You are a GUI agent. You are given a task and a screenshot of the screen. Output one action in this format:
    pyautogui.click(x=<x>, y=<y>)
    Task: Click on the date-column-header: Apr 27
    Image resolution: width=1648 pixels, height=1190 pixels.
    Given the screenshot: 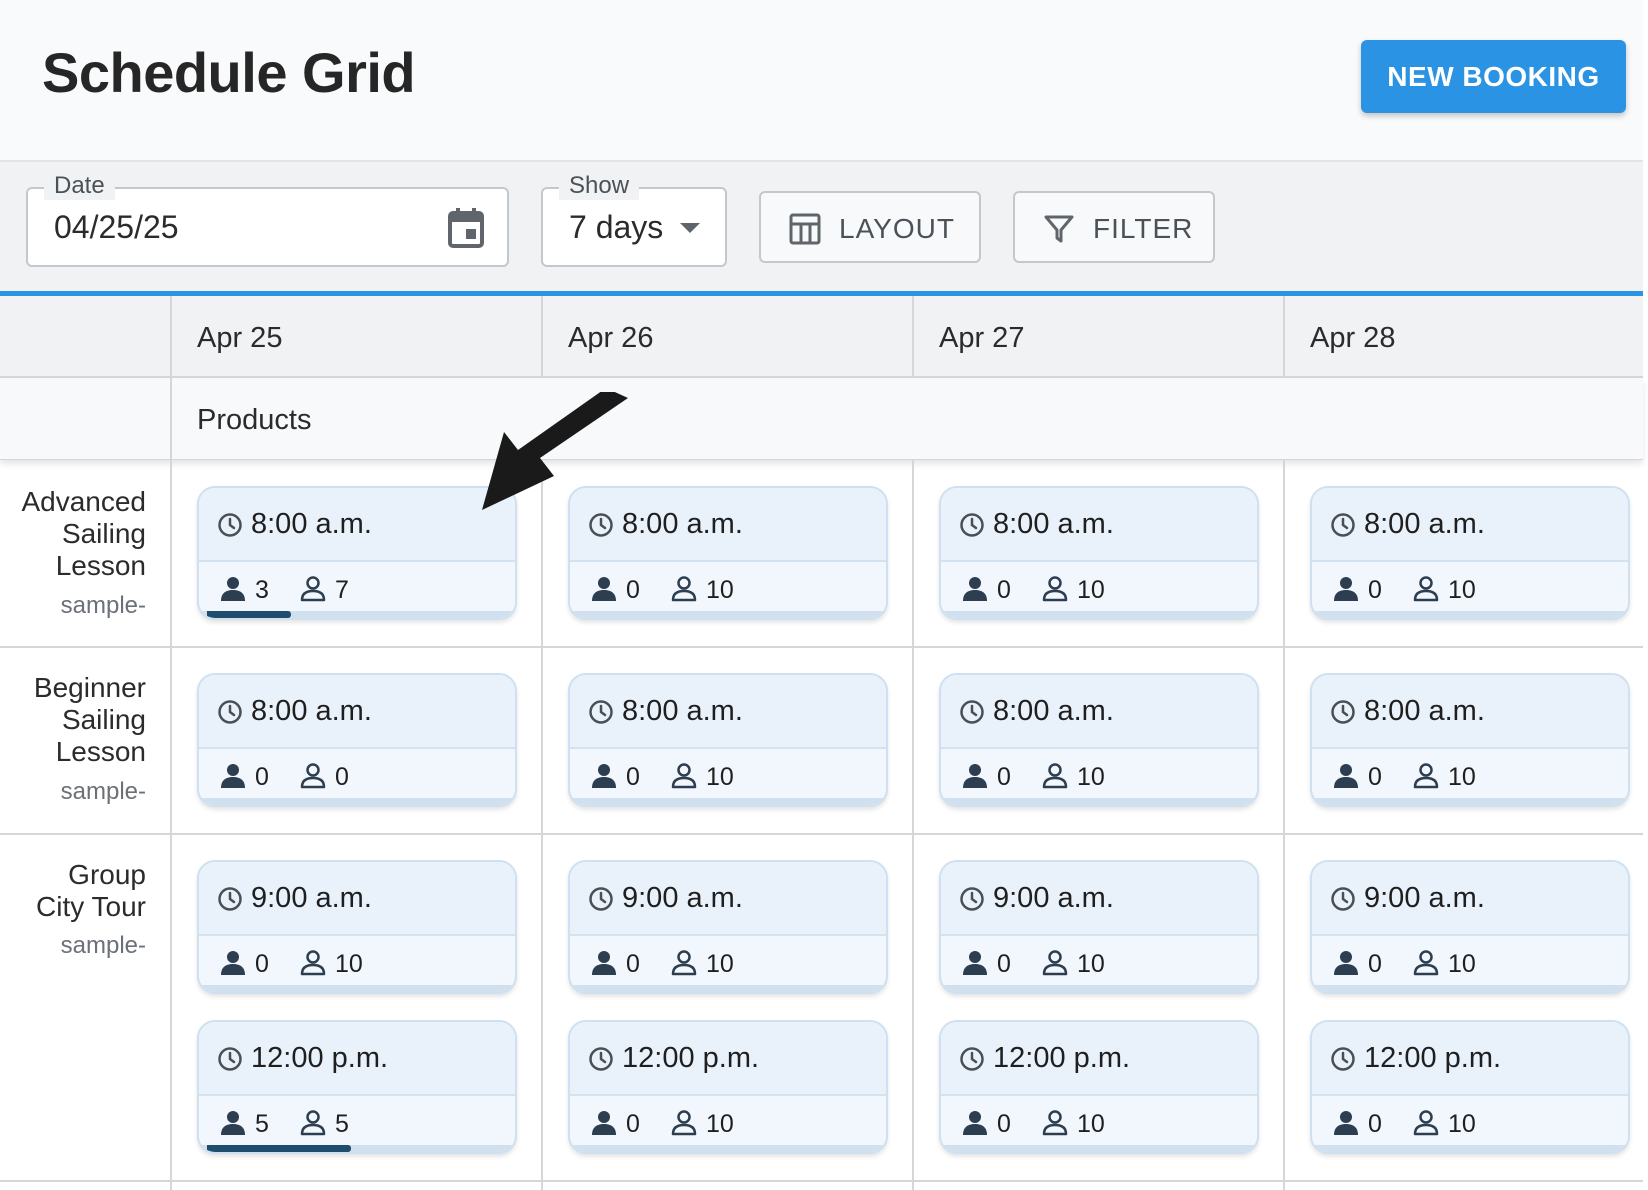 What is the action you would take?
    pyautogui.click(x=982, y=338)
    